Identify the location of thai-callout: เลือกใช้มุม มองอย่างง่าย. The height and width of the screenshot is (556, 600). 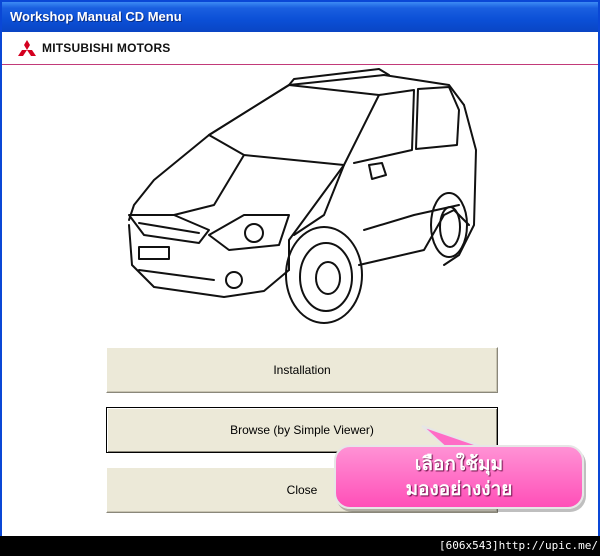
(459, 477).